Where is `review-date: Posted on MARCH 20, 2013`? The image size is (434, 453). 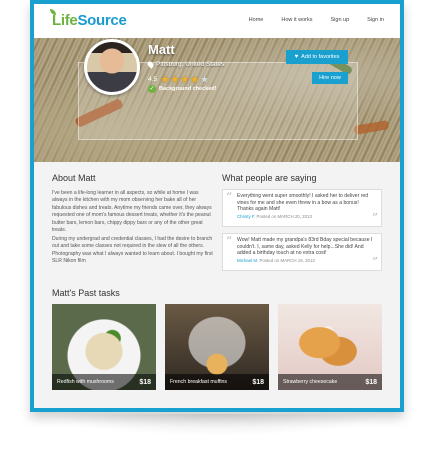
review-date: Posted on MARCH 20, 2013 is located at coordinates (284, 216).